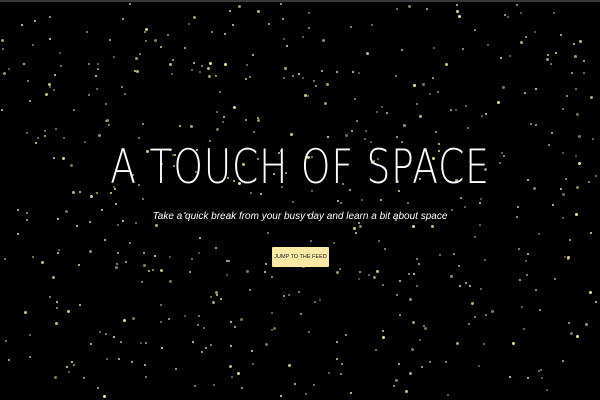 Image resolution: width=600 pixels, height=400 pixels. What do you see at coordinates (300, 257) in the screenshot?
I see `jump-to-feed-button: JUMP TO THE FEED` at bounding box center [300, 257].